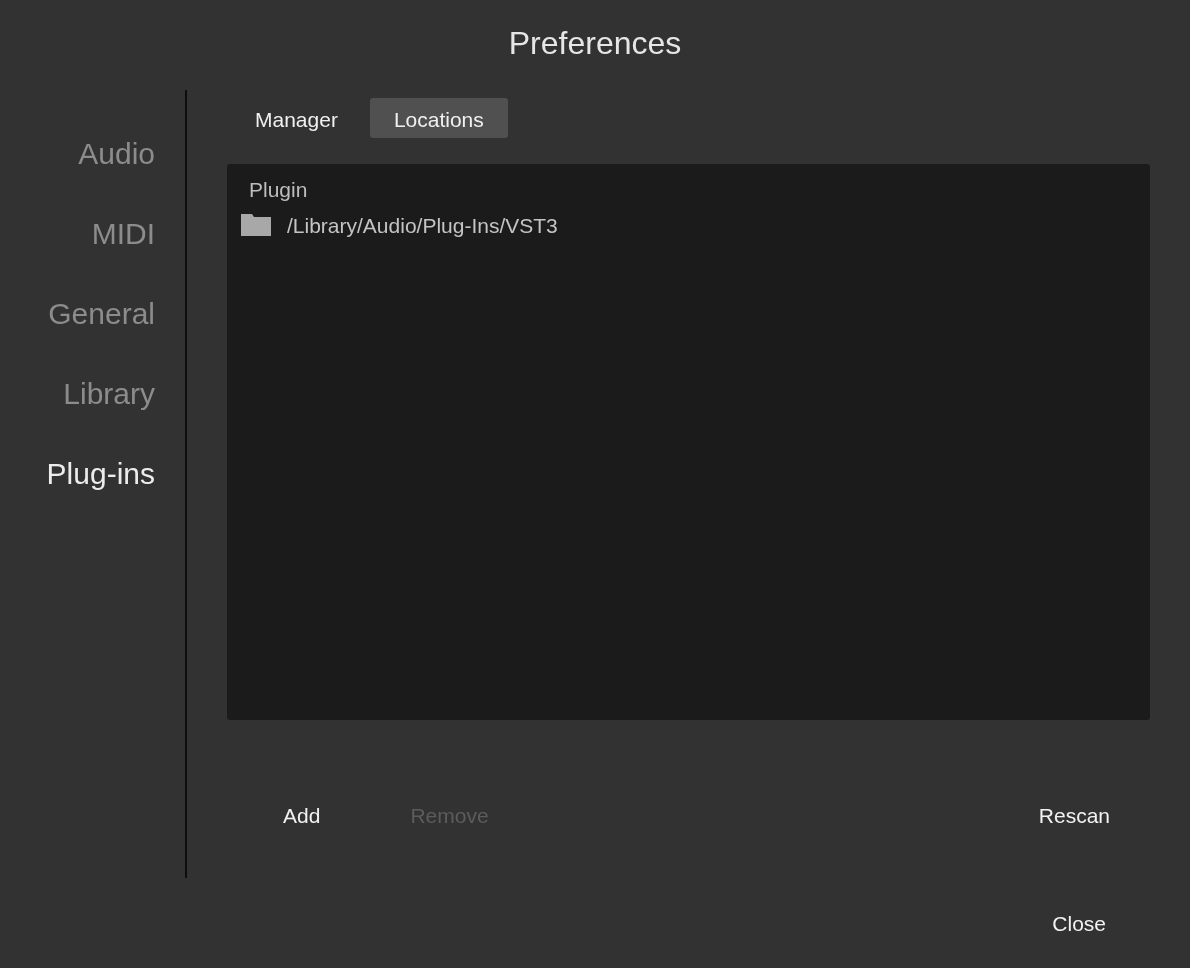 This screenshot has width=1190, height=968. I want to click on tab: Manager, so click(296, 118).